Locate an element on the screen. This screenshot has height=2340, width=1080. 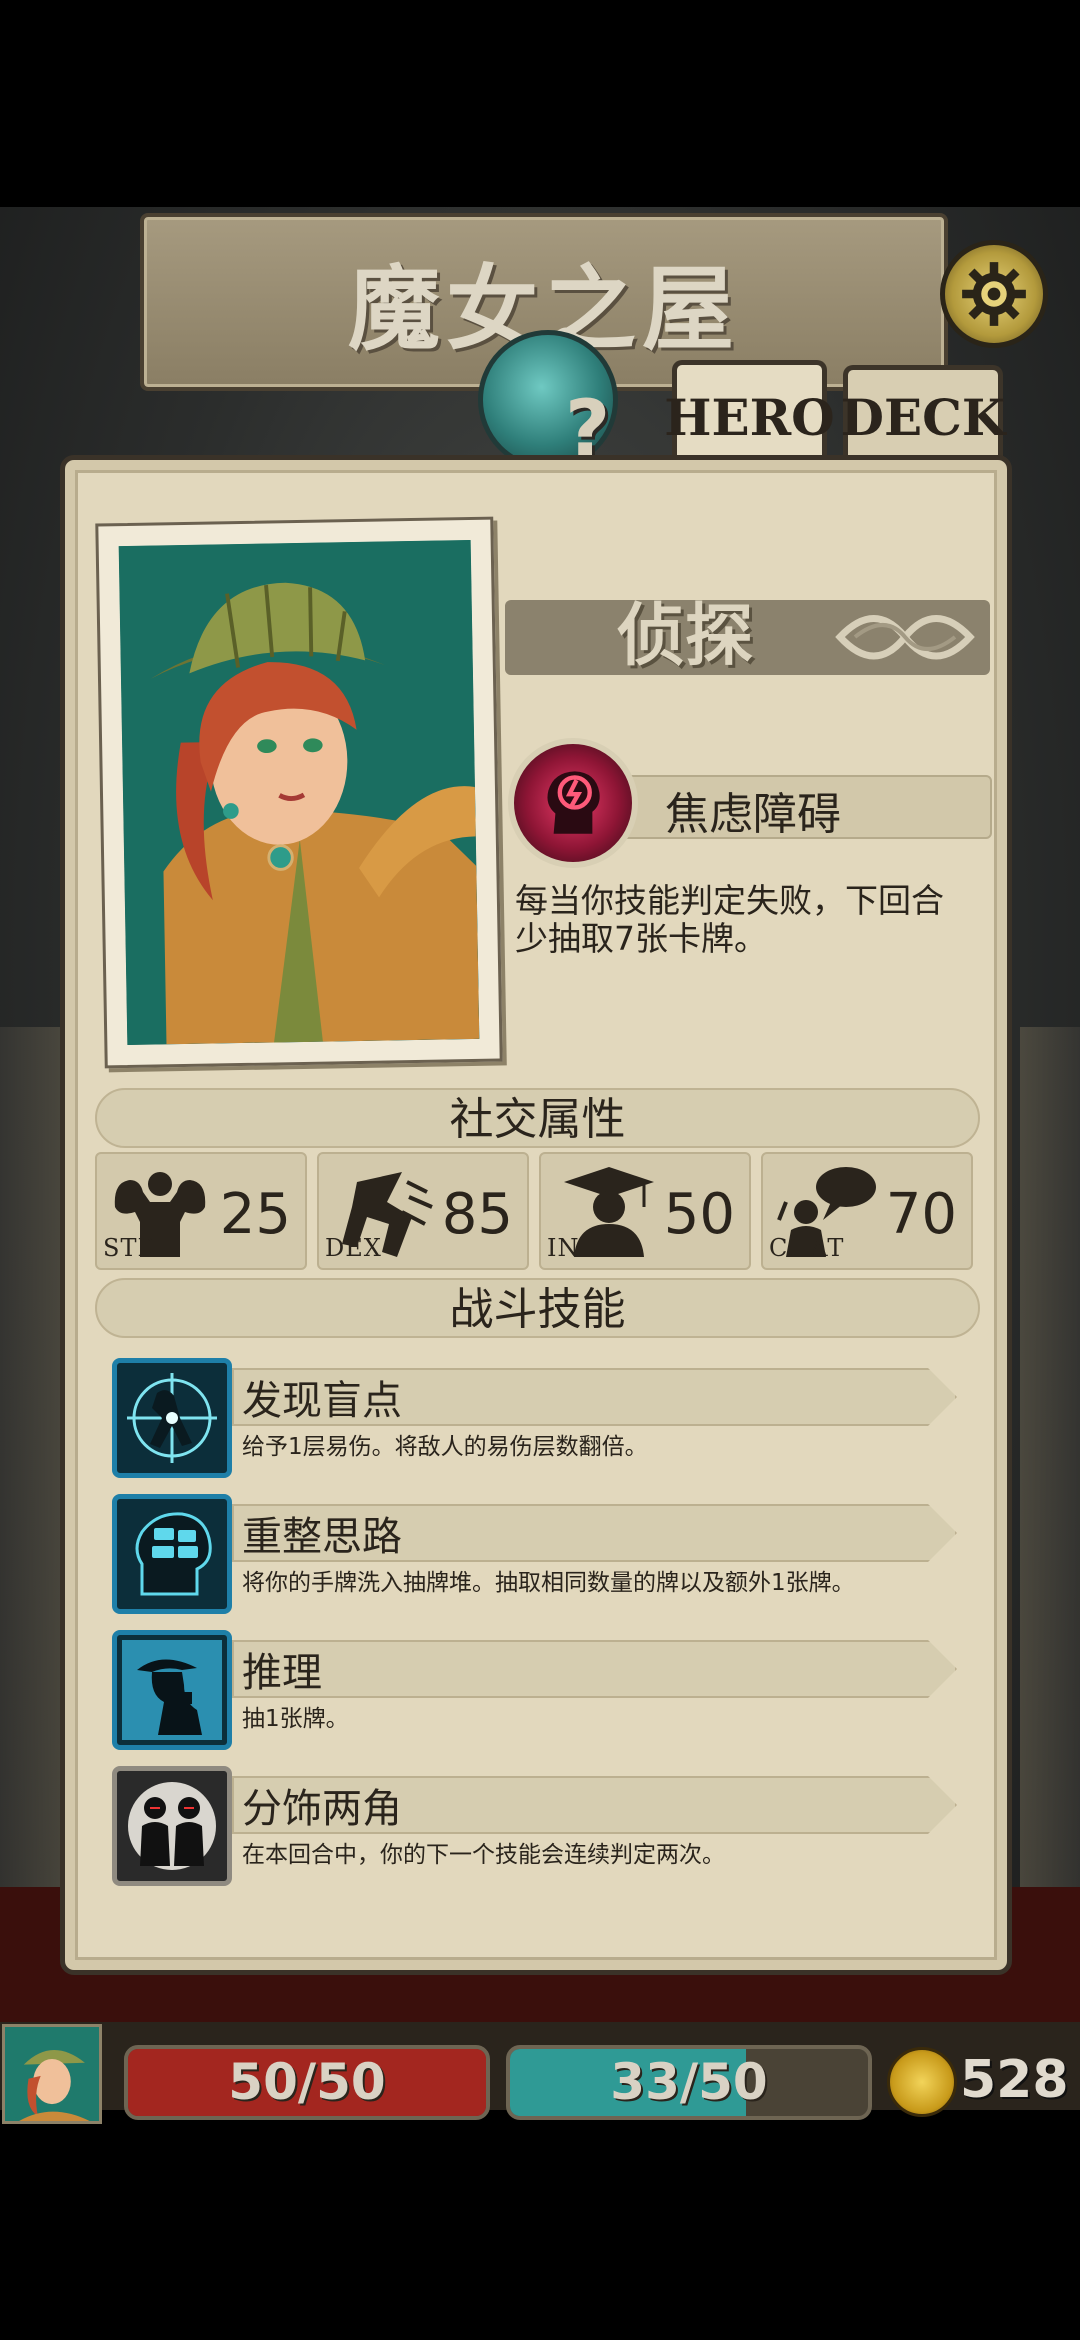
hero-portrait is located at coordinates (299, 792).